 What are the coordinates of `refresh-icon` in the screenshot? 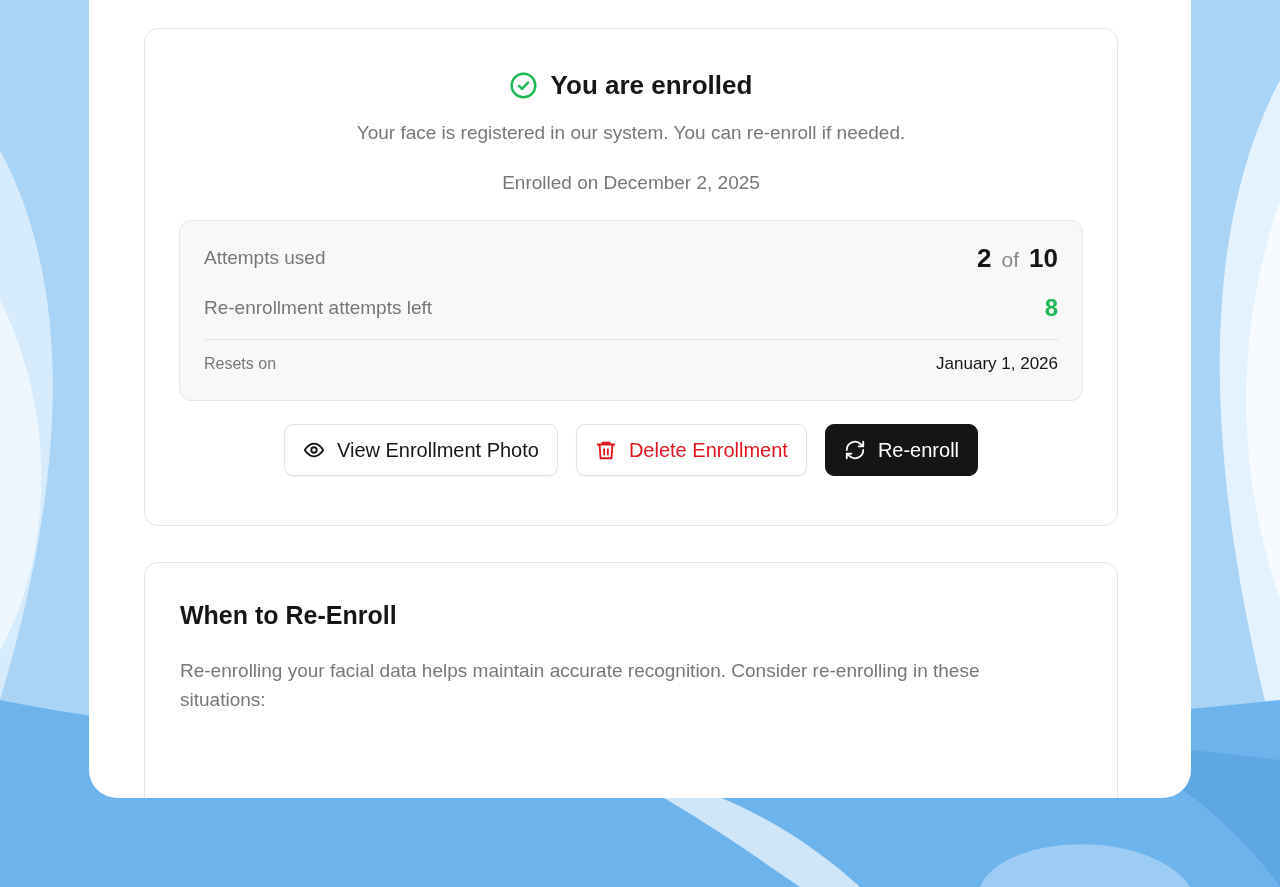 It's located at (854, 450).